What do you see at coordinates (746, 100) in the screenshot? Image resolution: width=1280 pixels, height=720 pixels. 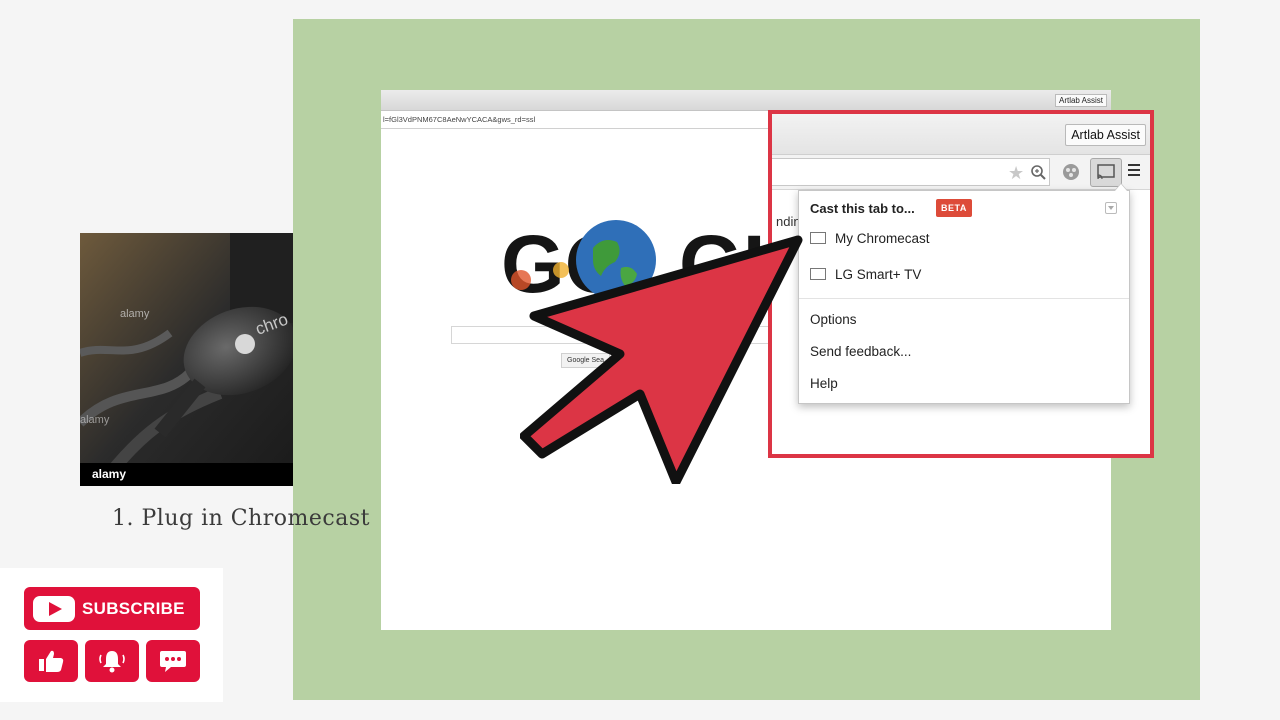 I see `browser-tab-strip: Artlab Assist` at bounding box center [746, 100].